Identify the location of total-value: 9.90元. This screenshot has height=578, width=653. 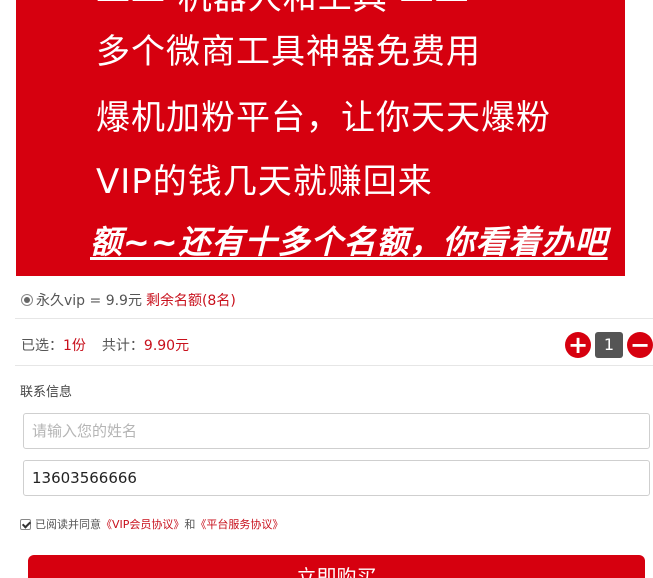
(166, 346).